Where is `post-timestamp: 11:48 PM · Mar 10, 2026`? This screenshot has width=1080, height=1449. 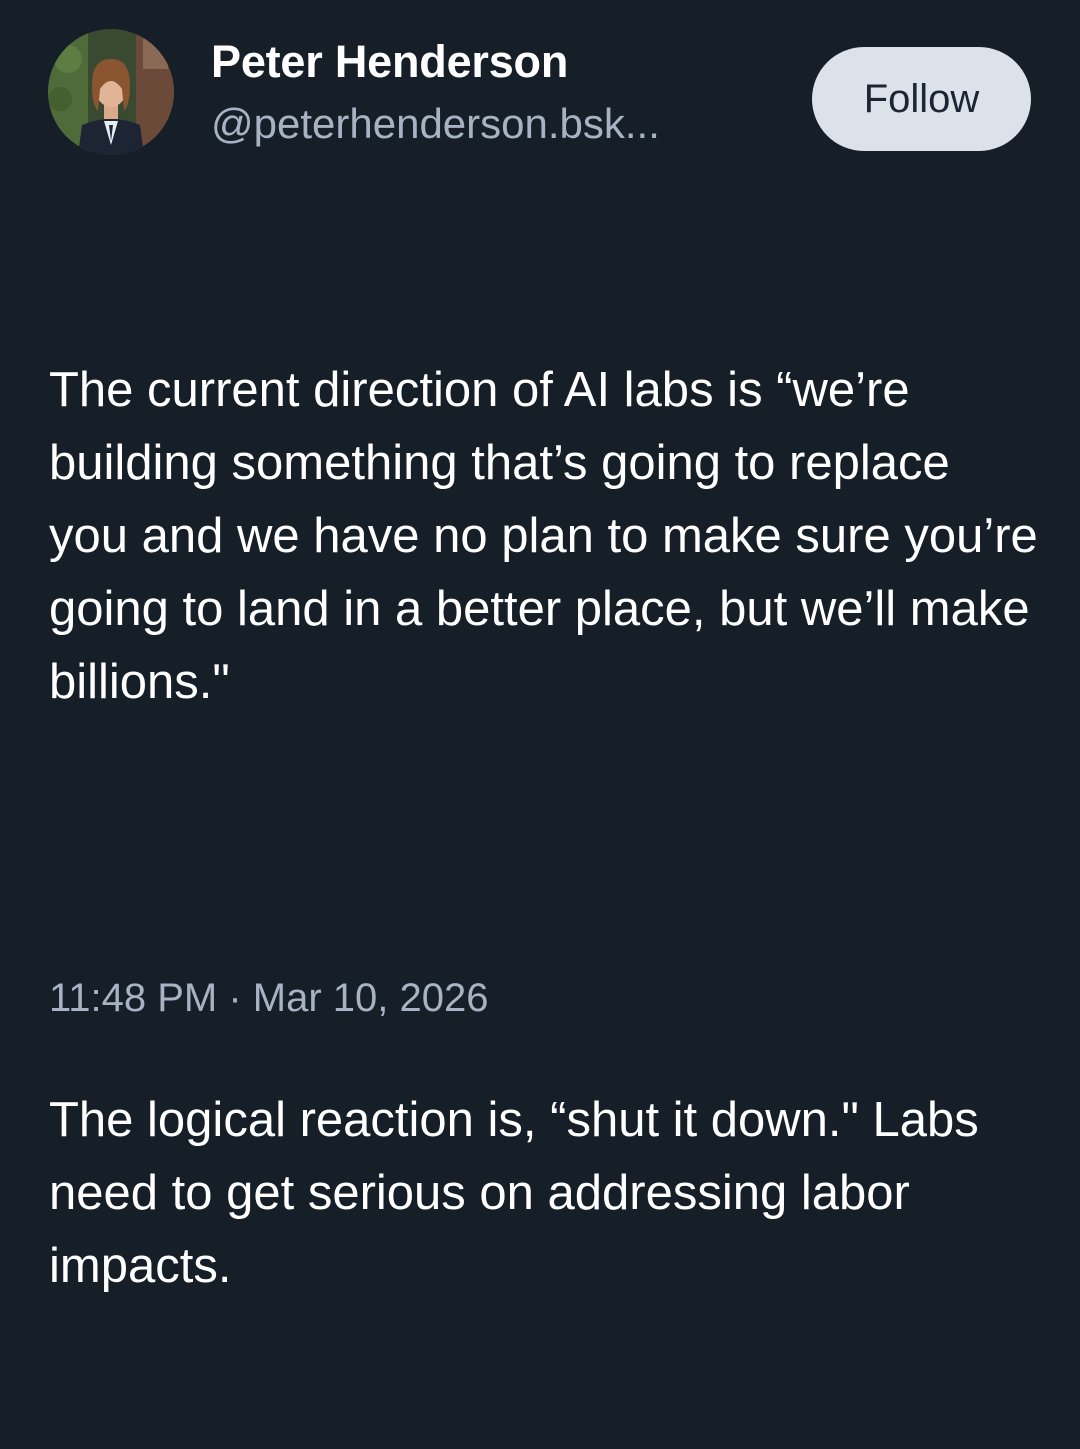 post-timestamp: 11:48 PM · Mar 10, 2026 is located at coordinates (269, 998).